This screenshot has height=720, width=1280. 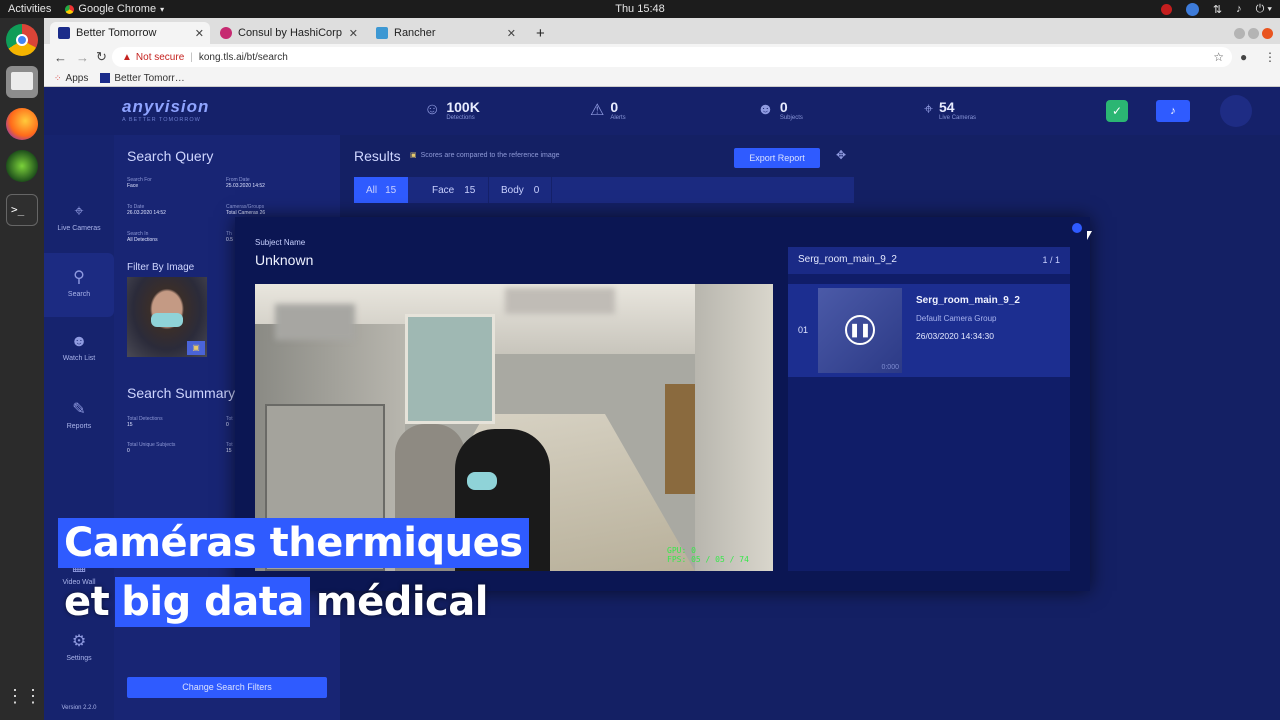 What do you see at coordinates (79, 646) in the screenshot?
I see `nav-settings: ⚙ Settings` at bounding box center [79, 646].